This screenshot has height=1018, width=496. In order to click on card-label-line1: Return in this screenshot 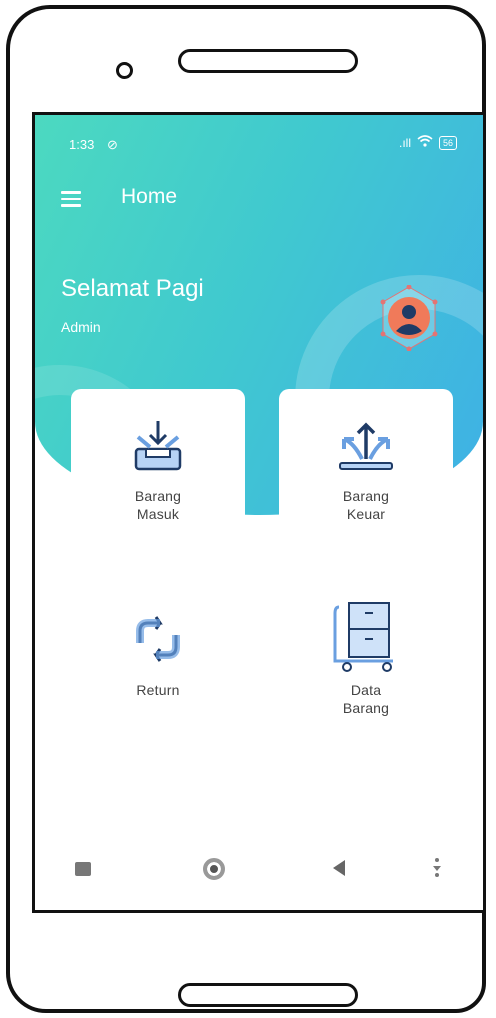, I will do `click(158, 690)`.